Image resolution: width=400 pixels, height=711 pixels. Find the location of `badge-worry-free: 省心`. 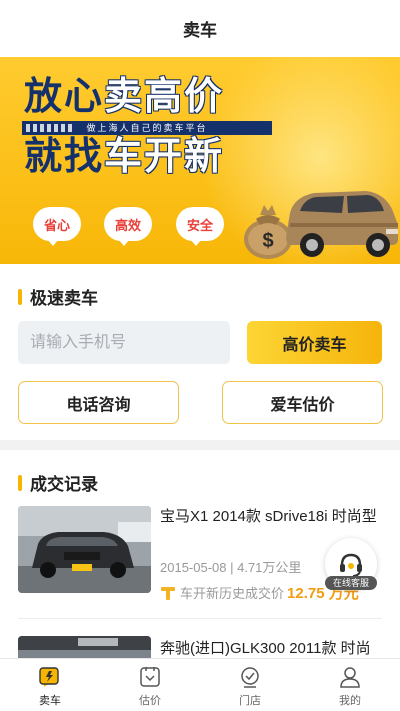

badge-worry-free: 省心 is located at coordinates (57, 226).